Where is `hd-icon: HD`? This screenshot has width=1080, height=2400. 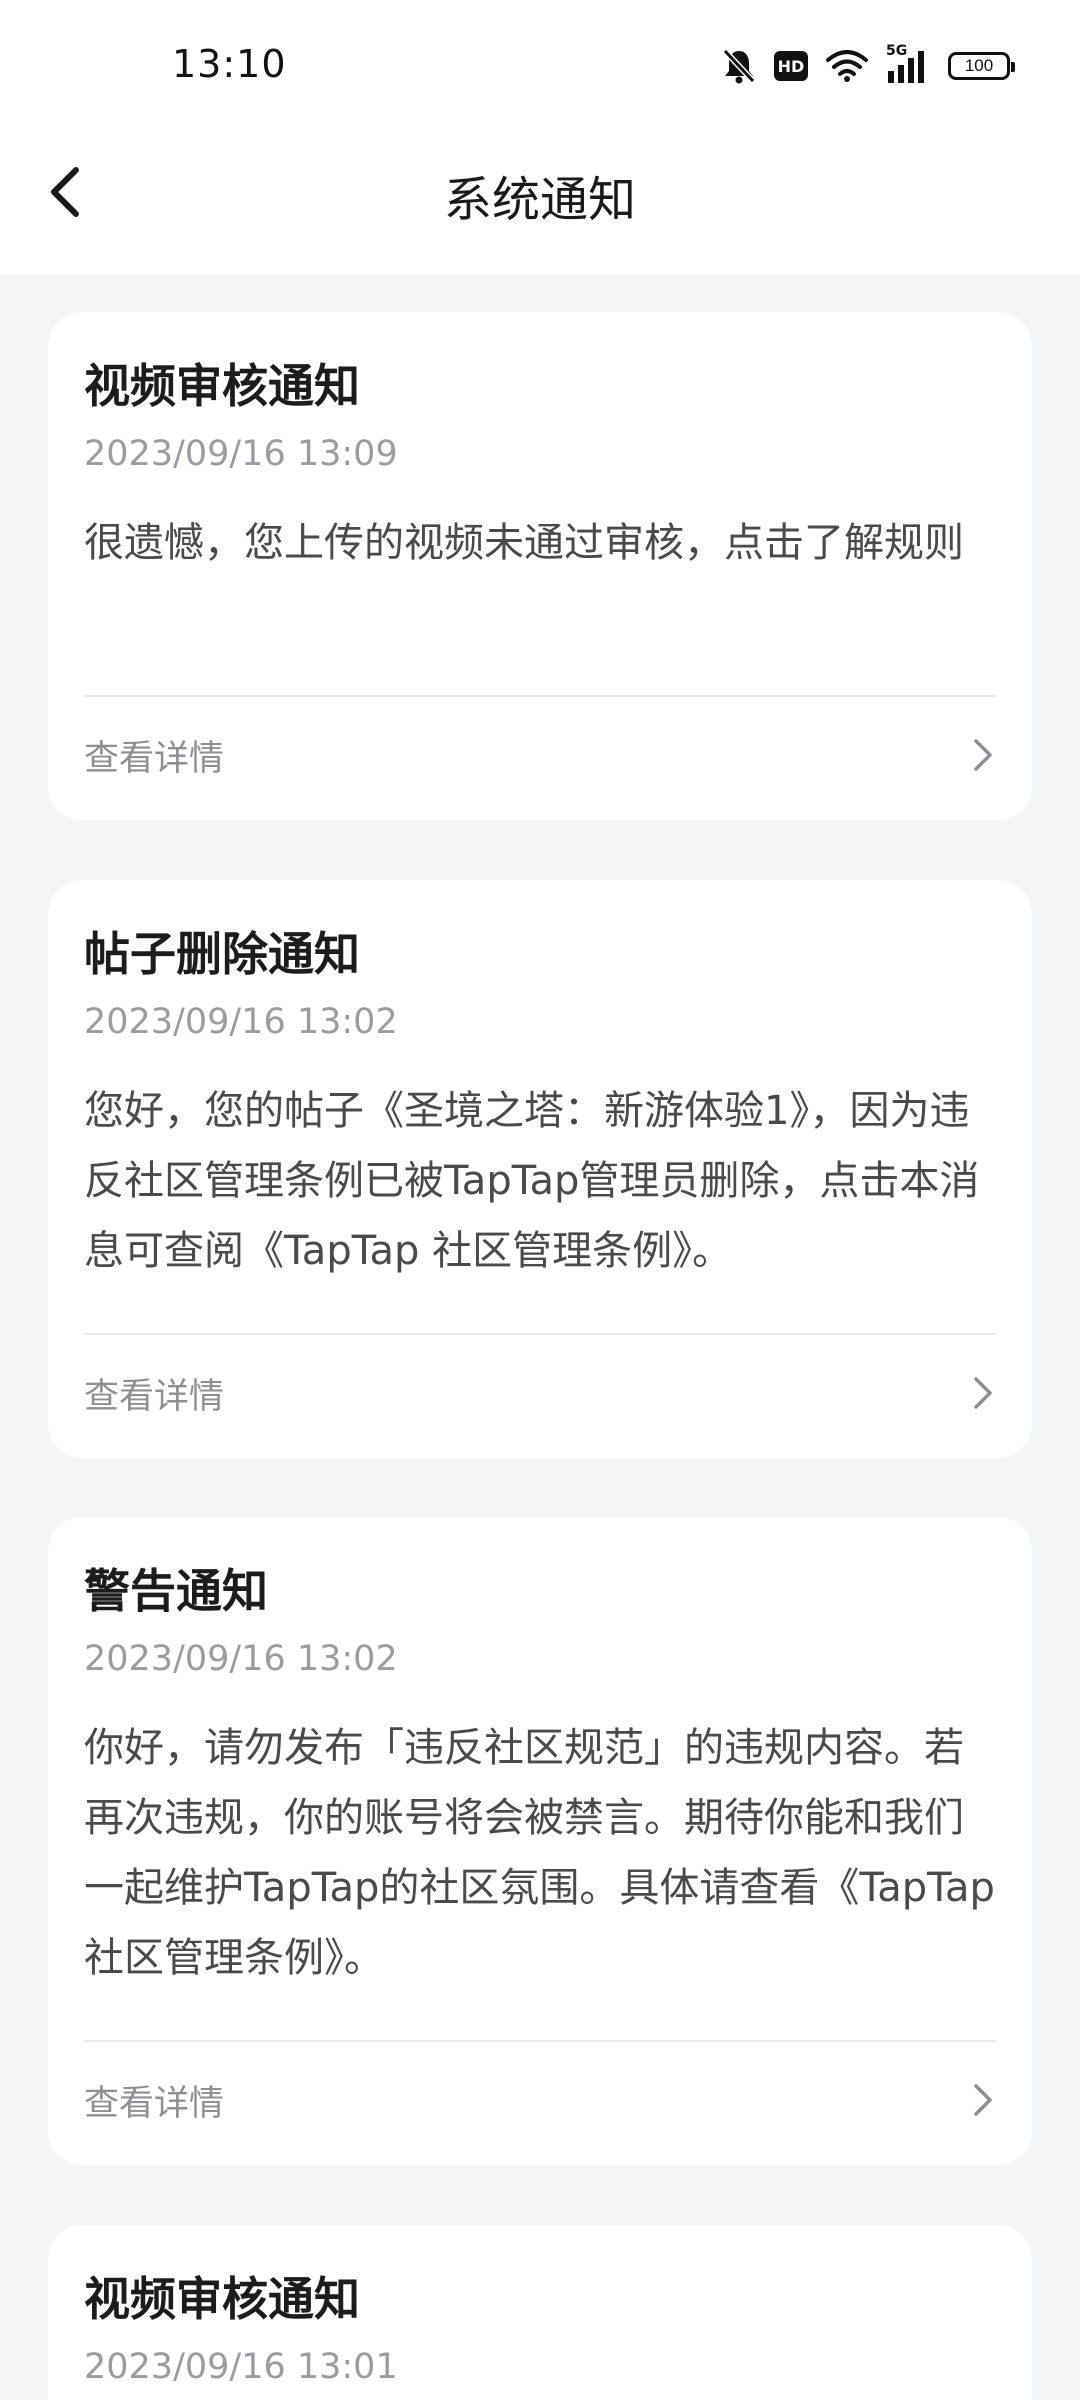 hd-icon: HD is located at coordinates (791, 66).